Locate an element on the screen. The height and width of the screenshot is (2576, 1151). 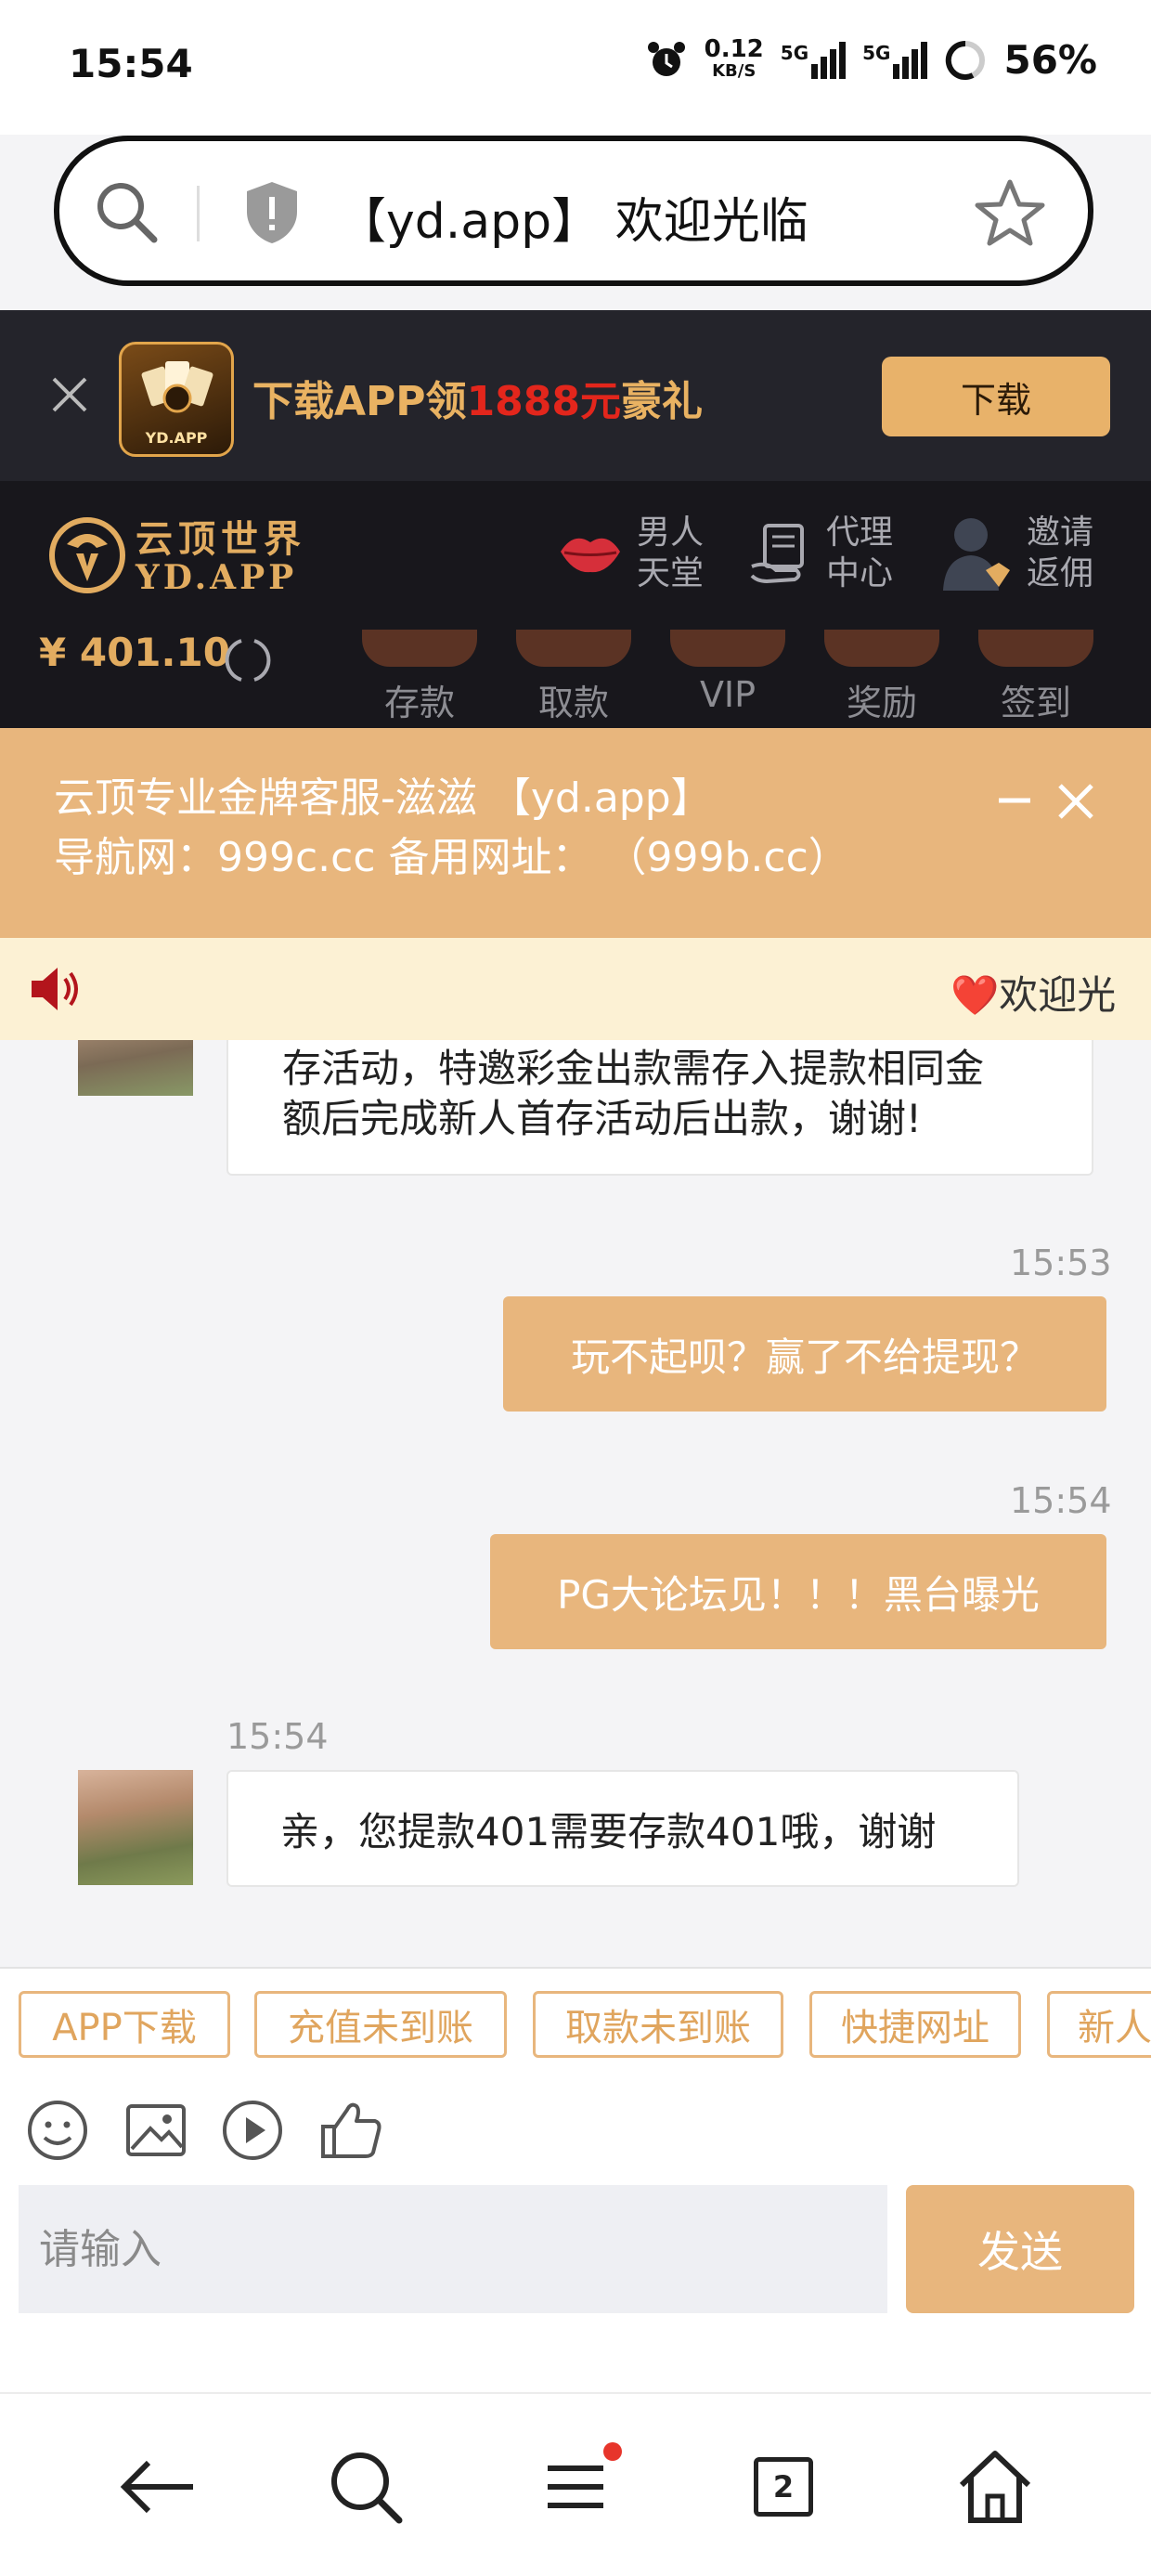
marquee-text: ❤️欢迎光 is located at coordinates (1034, 995).